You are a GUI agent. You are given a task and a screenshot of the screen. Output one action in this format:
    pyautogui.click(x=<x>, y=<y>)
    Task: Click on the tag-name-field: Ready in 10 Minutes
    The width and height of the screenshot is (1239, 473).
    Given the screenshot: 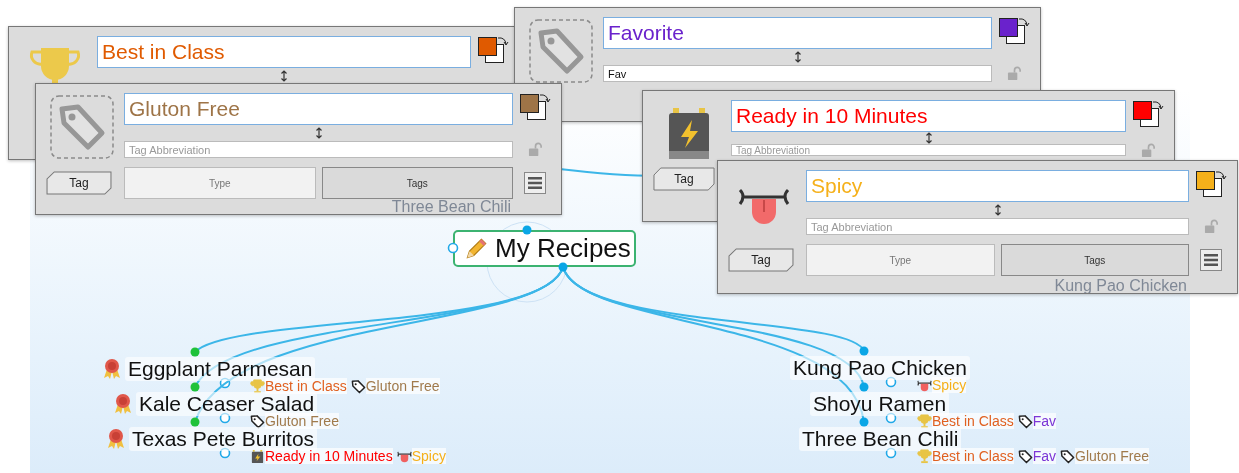 What is the action you would take?
    pyautogui.click(x=928, y=116)
    